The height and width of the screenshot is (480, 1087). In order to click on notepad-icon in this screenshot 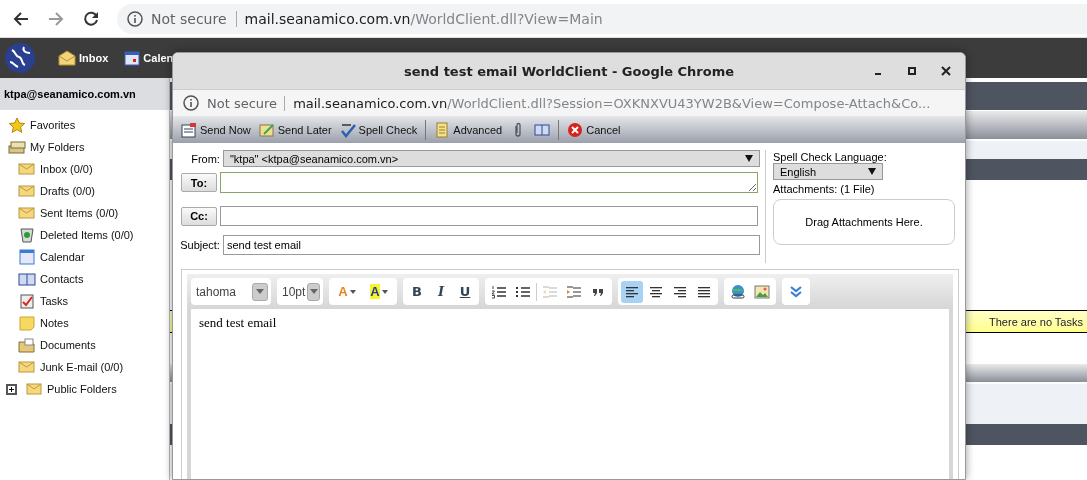, I will do `click(442, 129)`.